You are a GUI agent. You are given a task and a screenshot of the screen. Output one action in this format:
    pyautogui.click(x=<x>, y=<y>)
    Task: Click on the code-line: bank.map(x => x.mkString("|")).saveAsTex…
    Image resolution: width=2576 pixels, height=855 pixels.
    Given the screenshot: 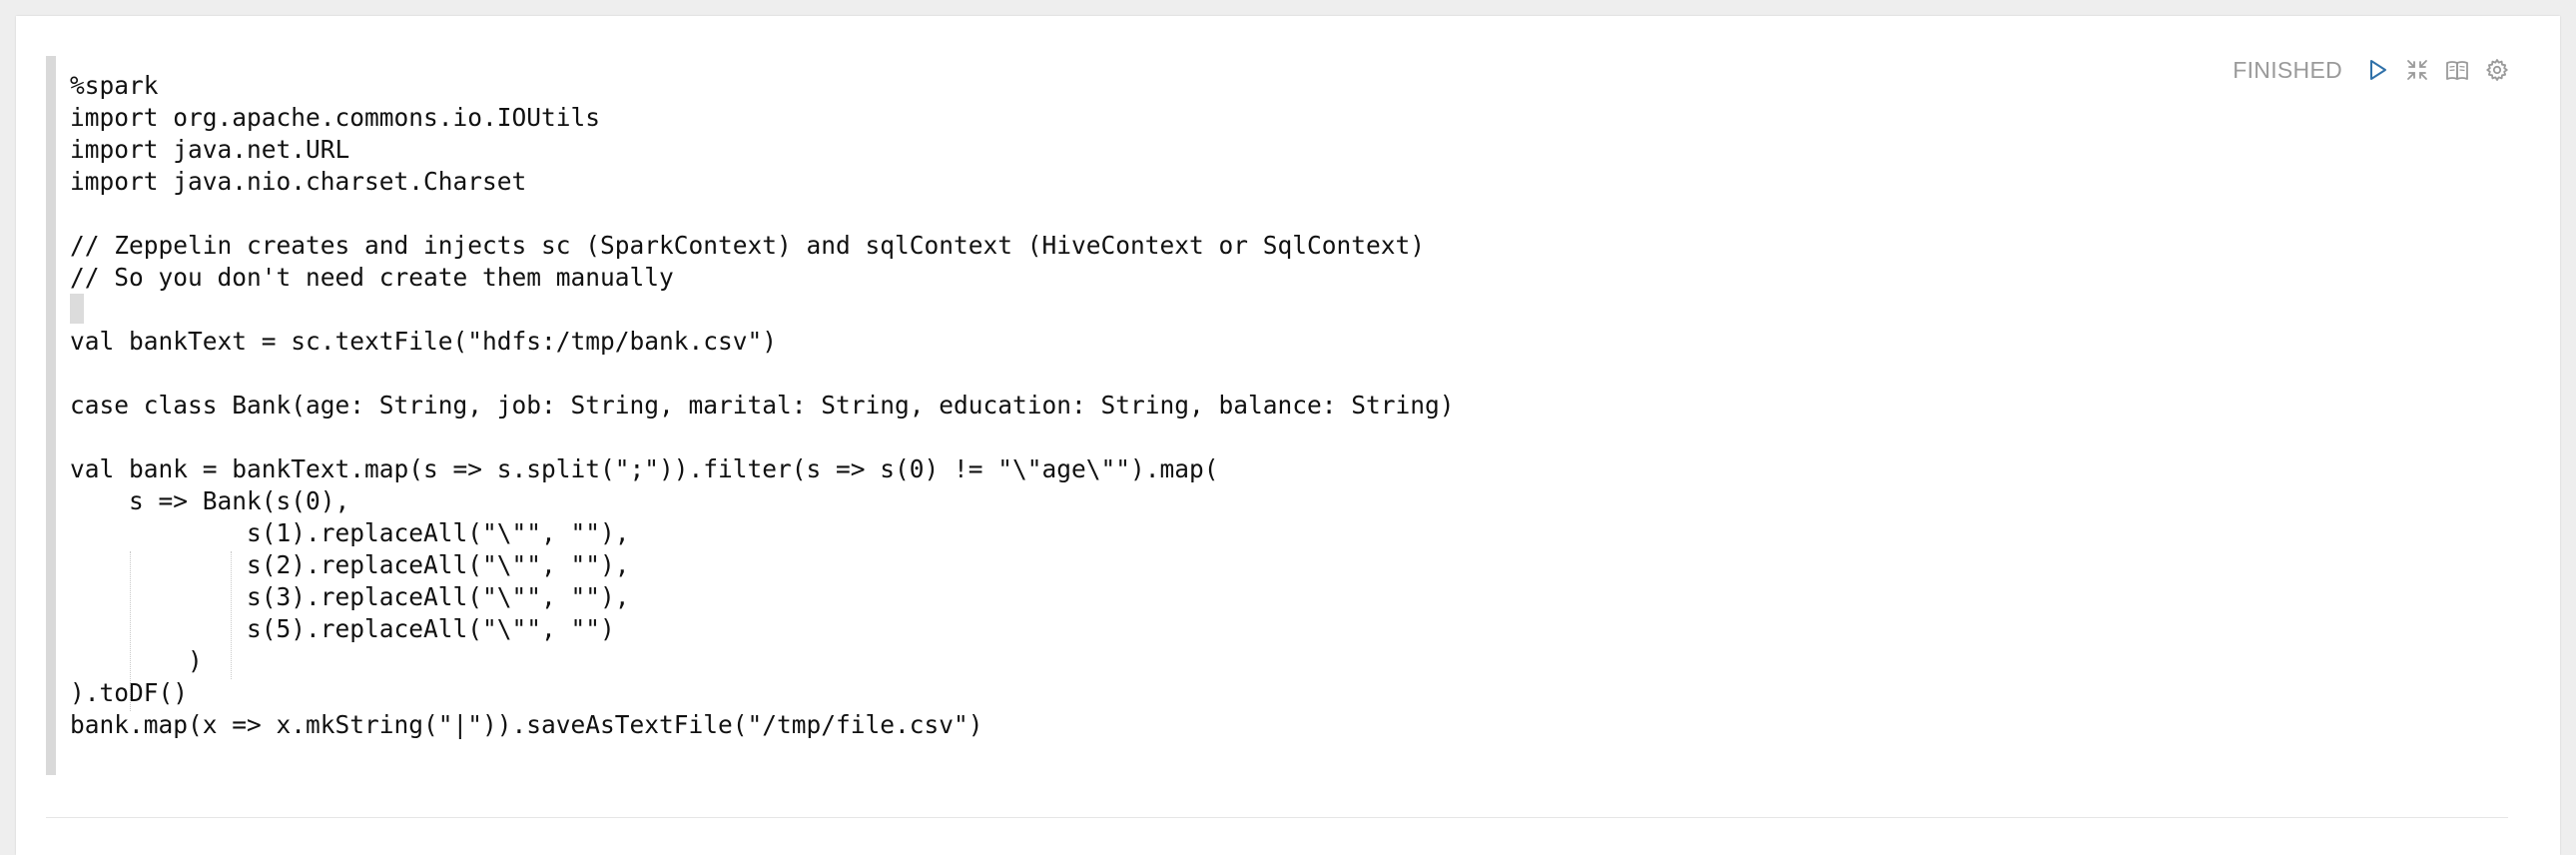 What is the action you would take?
    pyautogui.click(x=526, y=725)
    